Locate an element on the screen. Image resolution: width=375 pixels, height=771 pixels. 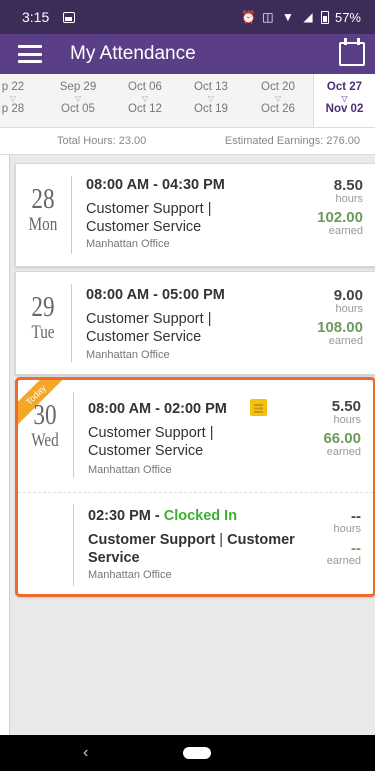
page-title: My Attendance is located at coordinates (133, 53).